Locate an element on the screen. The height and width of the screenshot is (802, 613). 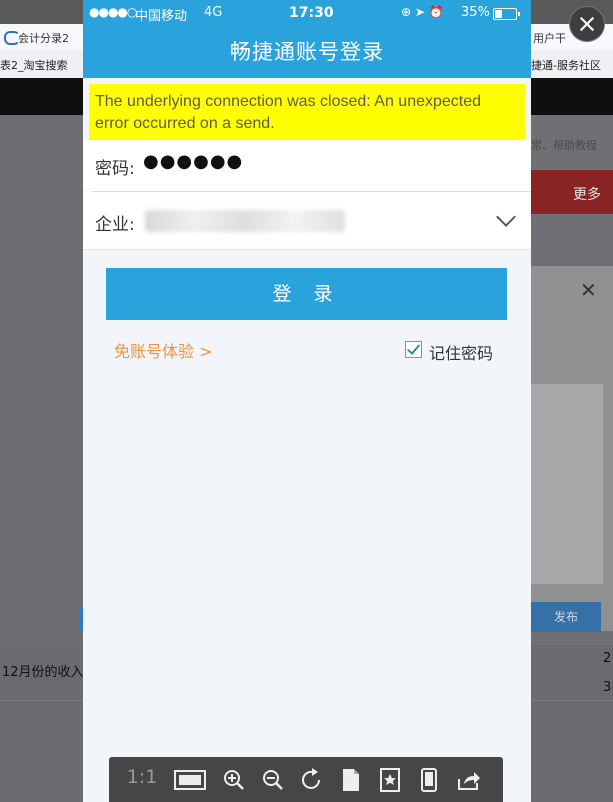
chevron-down-icon is located at coordinates (506, 217).